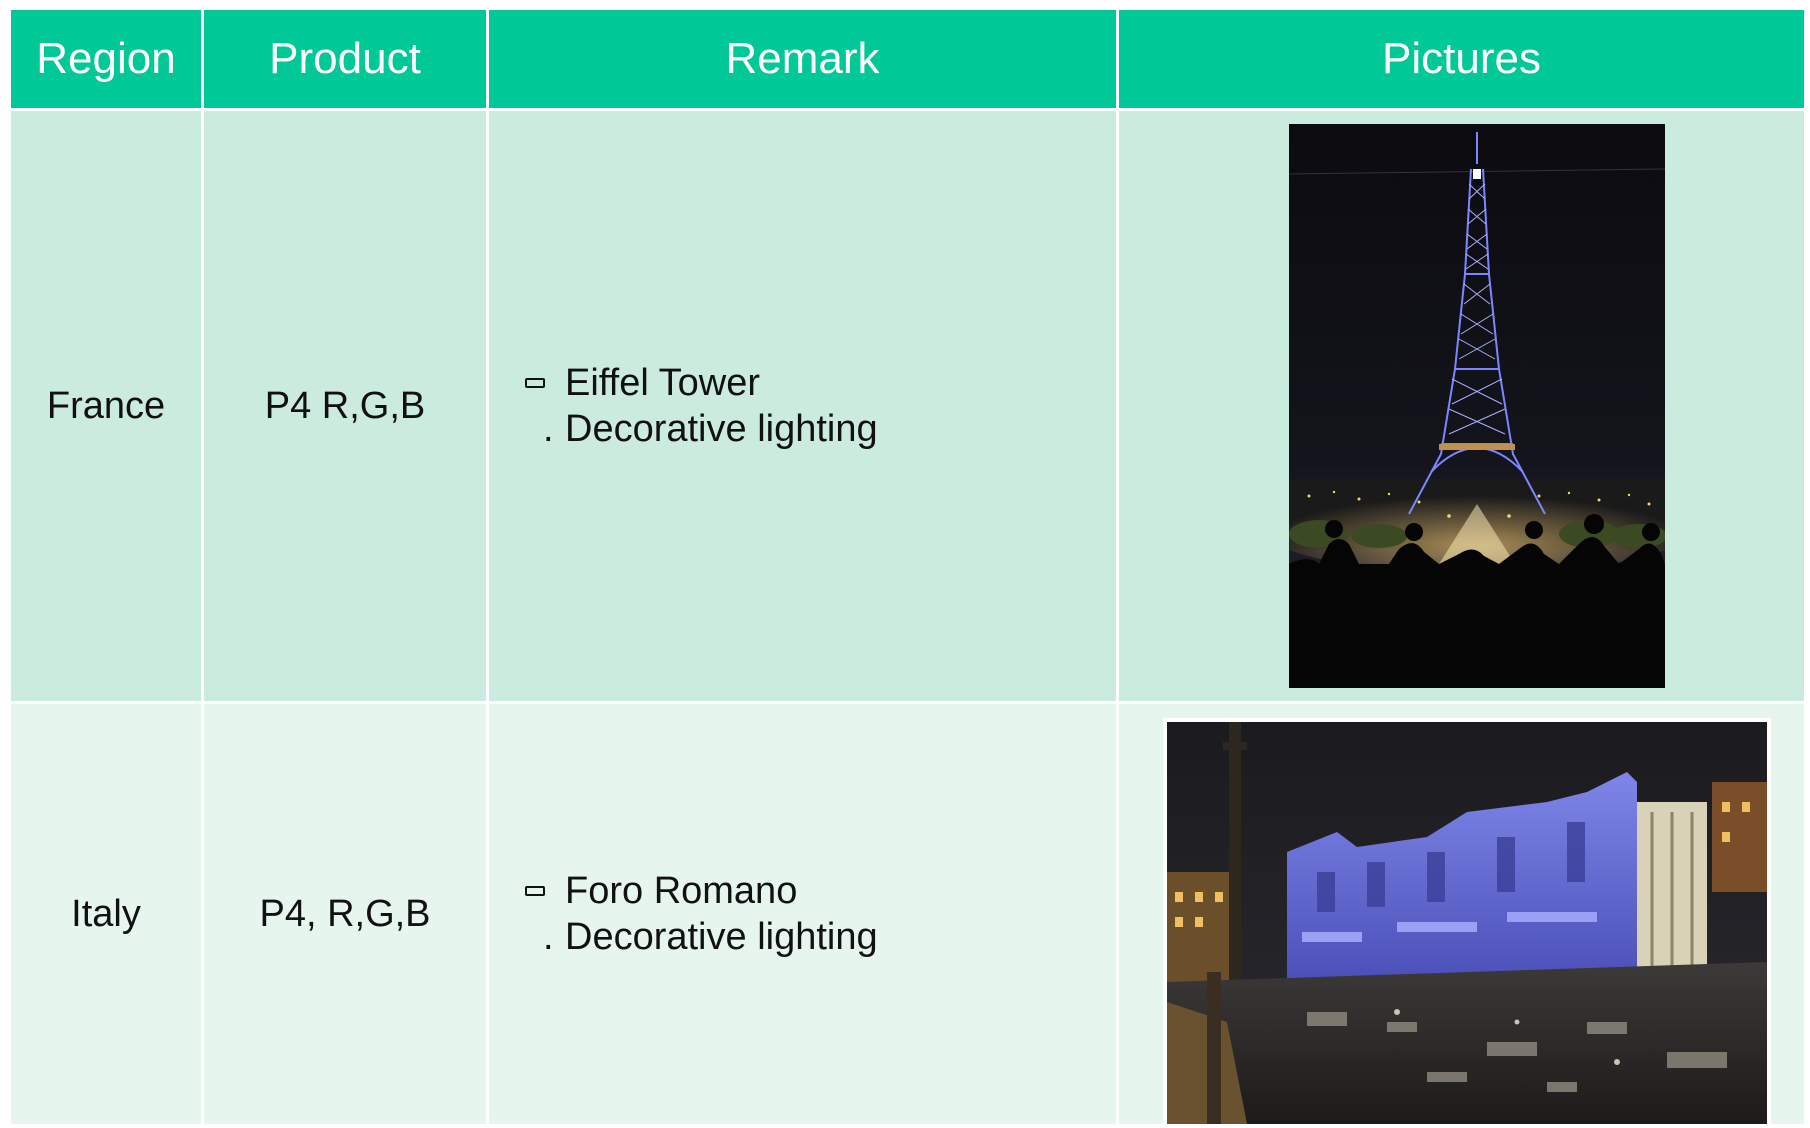 The image size is (1810, 1128). I want to click on remark-cell: Foro Romano . Decorative lighting, so click(802, 914).